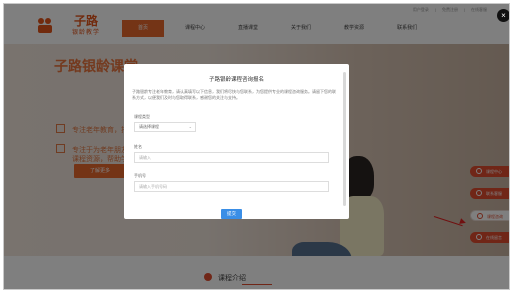  Describe the element at coordinates (503, 15) in the screenshot. I see `close-icon: ×` at that location.